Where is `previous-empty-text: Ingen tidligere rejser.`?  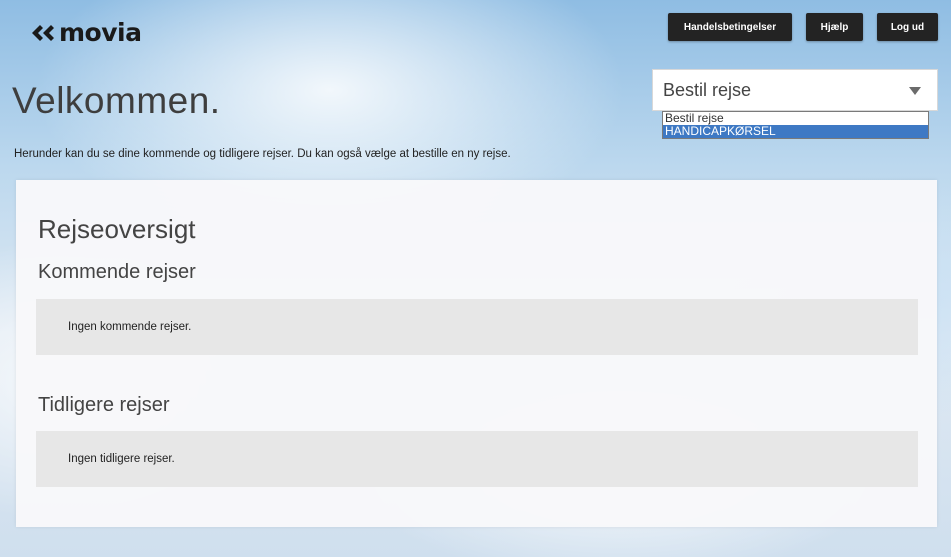 previous-empty-text: Ingen tidligere rejser. is located at coordinates (121, 459).